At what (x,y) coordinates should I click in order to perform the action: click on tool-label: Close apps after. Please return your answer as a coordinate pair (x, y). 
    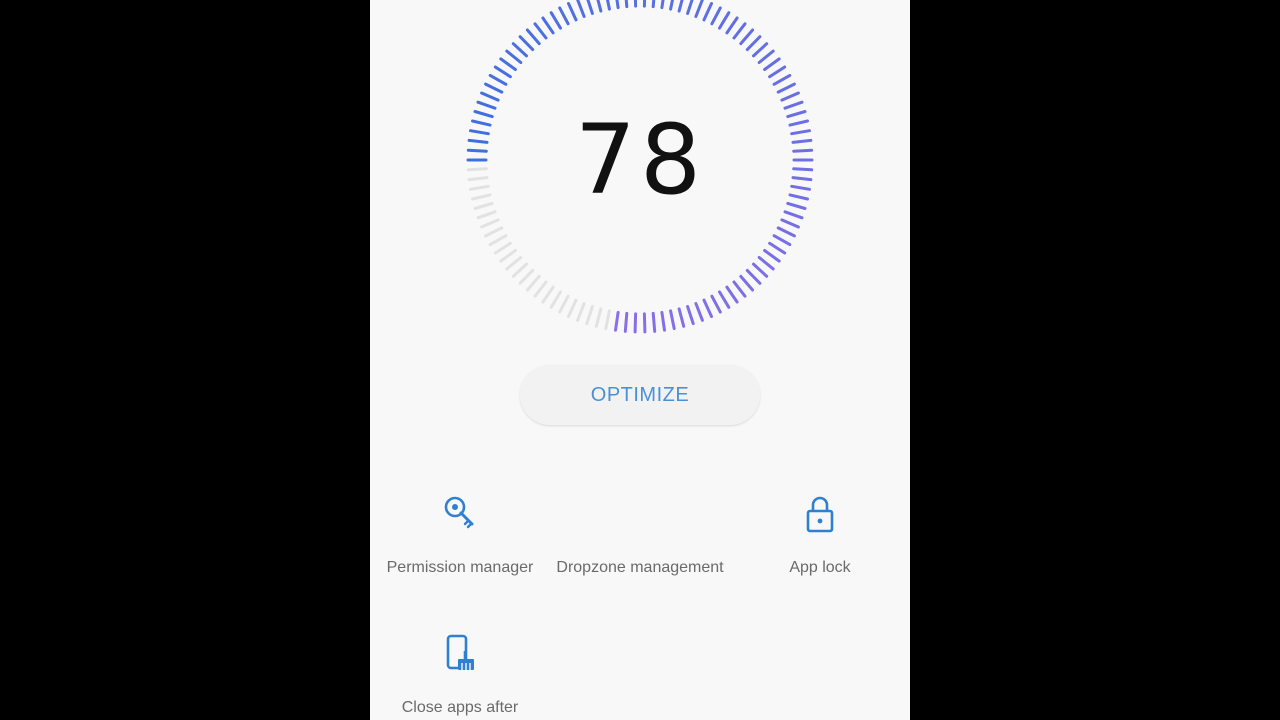
    Looking at the image, I should click on (460, 707).